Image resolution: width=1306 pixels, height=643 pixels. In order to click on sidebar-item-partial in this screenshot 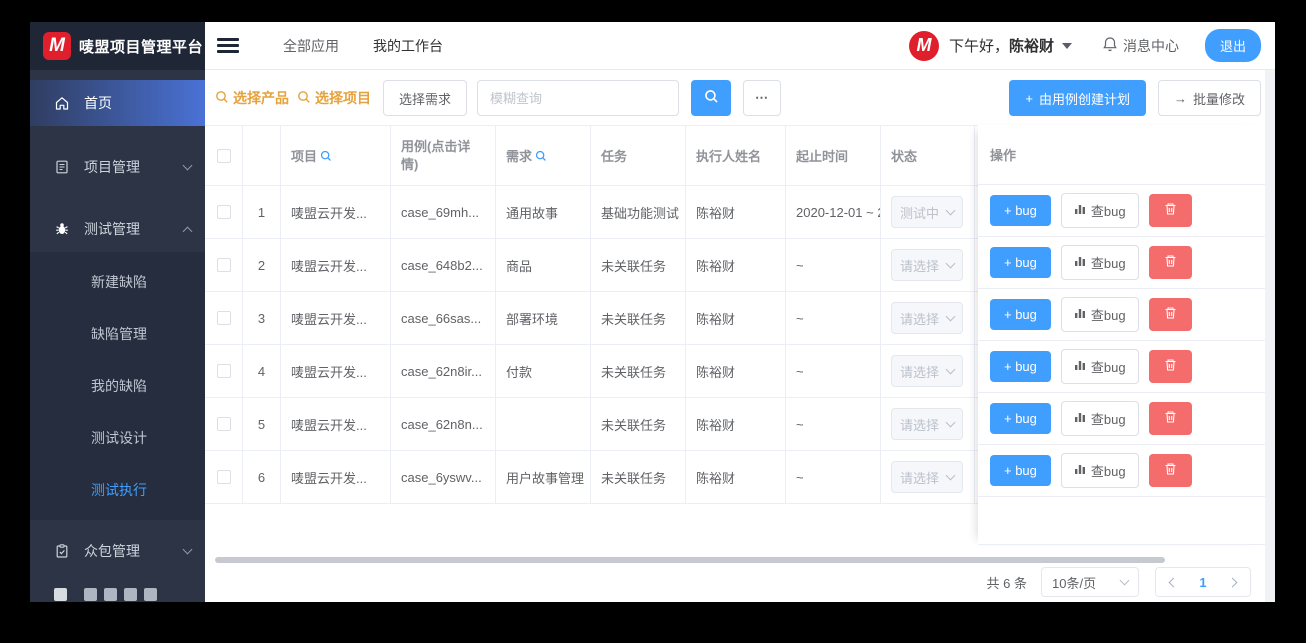, I will do `click(117, 595)`.